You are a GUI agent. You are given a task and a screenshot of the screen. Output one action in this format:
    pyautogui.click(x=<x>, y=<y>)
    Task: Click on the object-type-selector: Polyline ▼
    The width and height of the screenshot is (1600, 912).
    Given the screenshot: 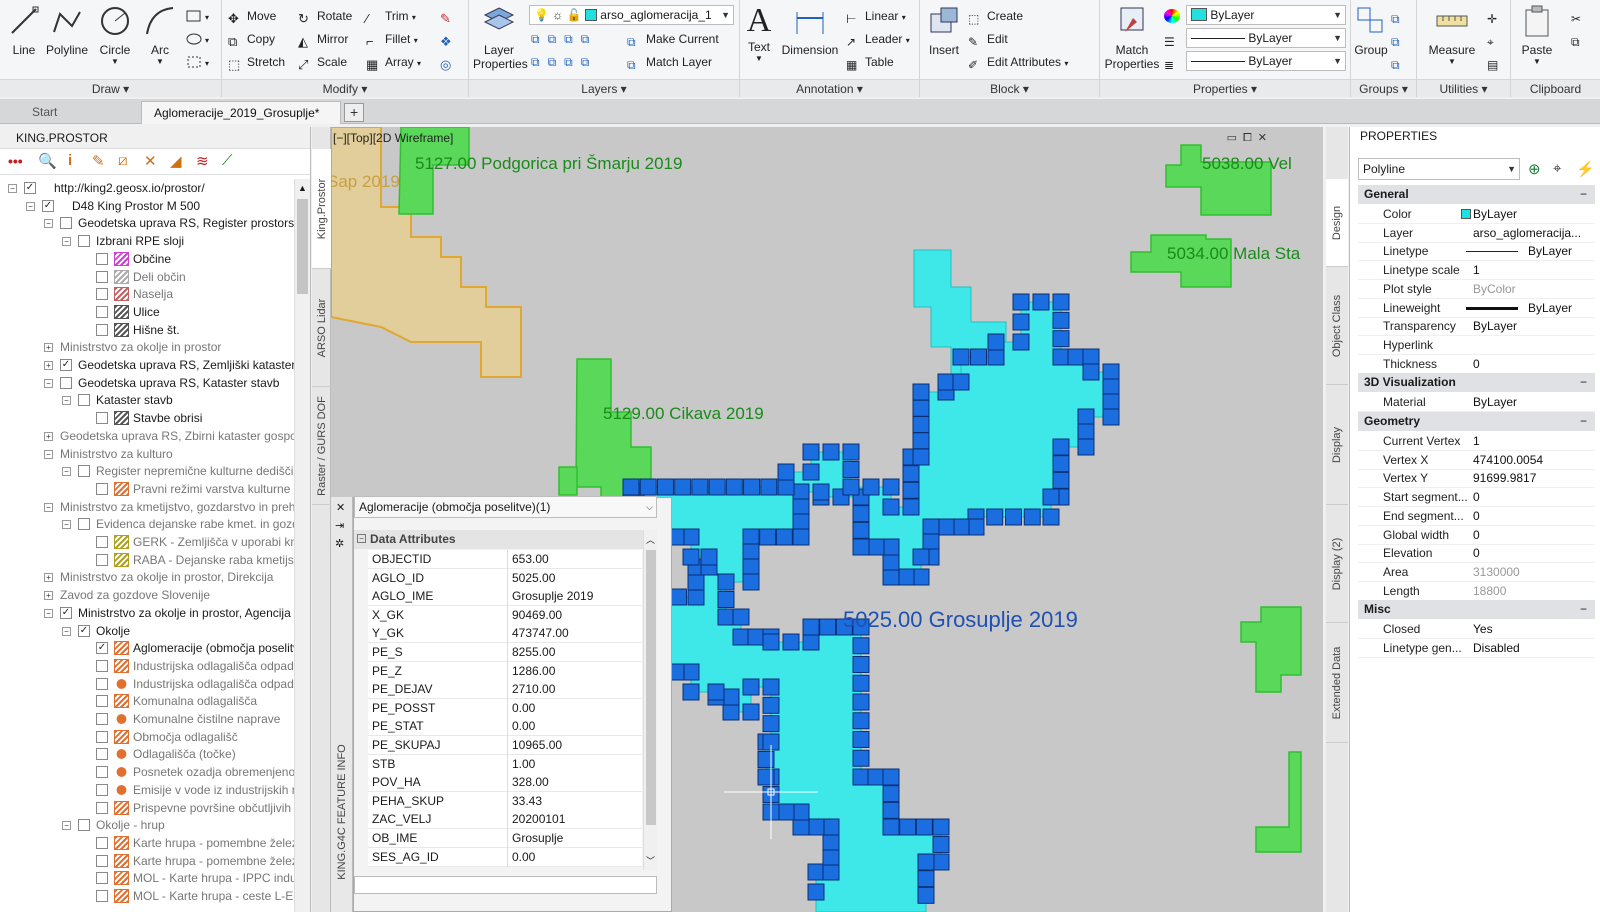 What is the action you would take?
    pyautogui.click(x=1439, y=169)
    